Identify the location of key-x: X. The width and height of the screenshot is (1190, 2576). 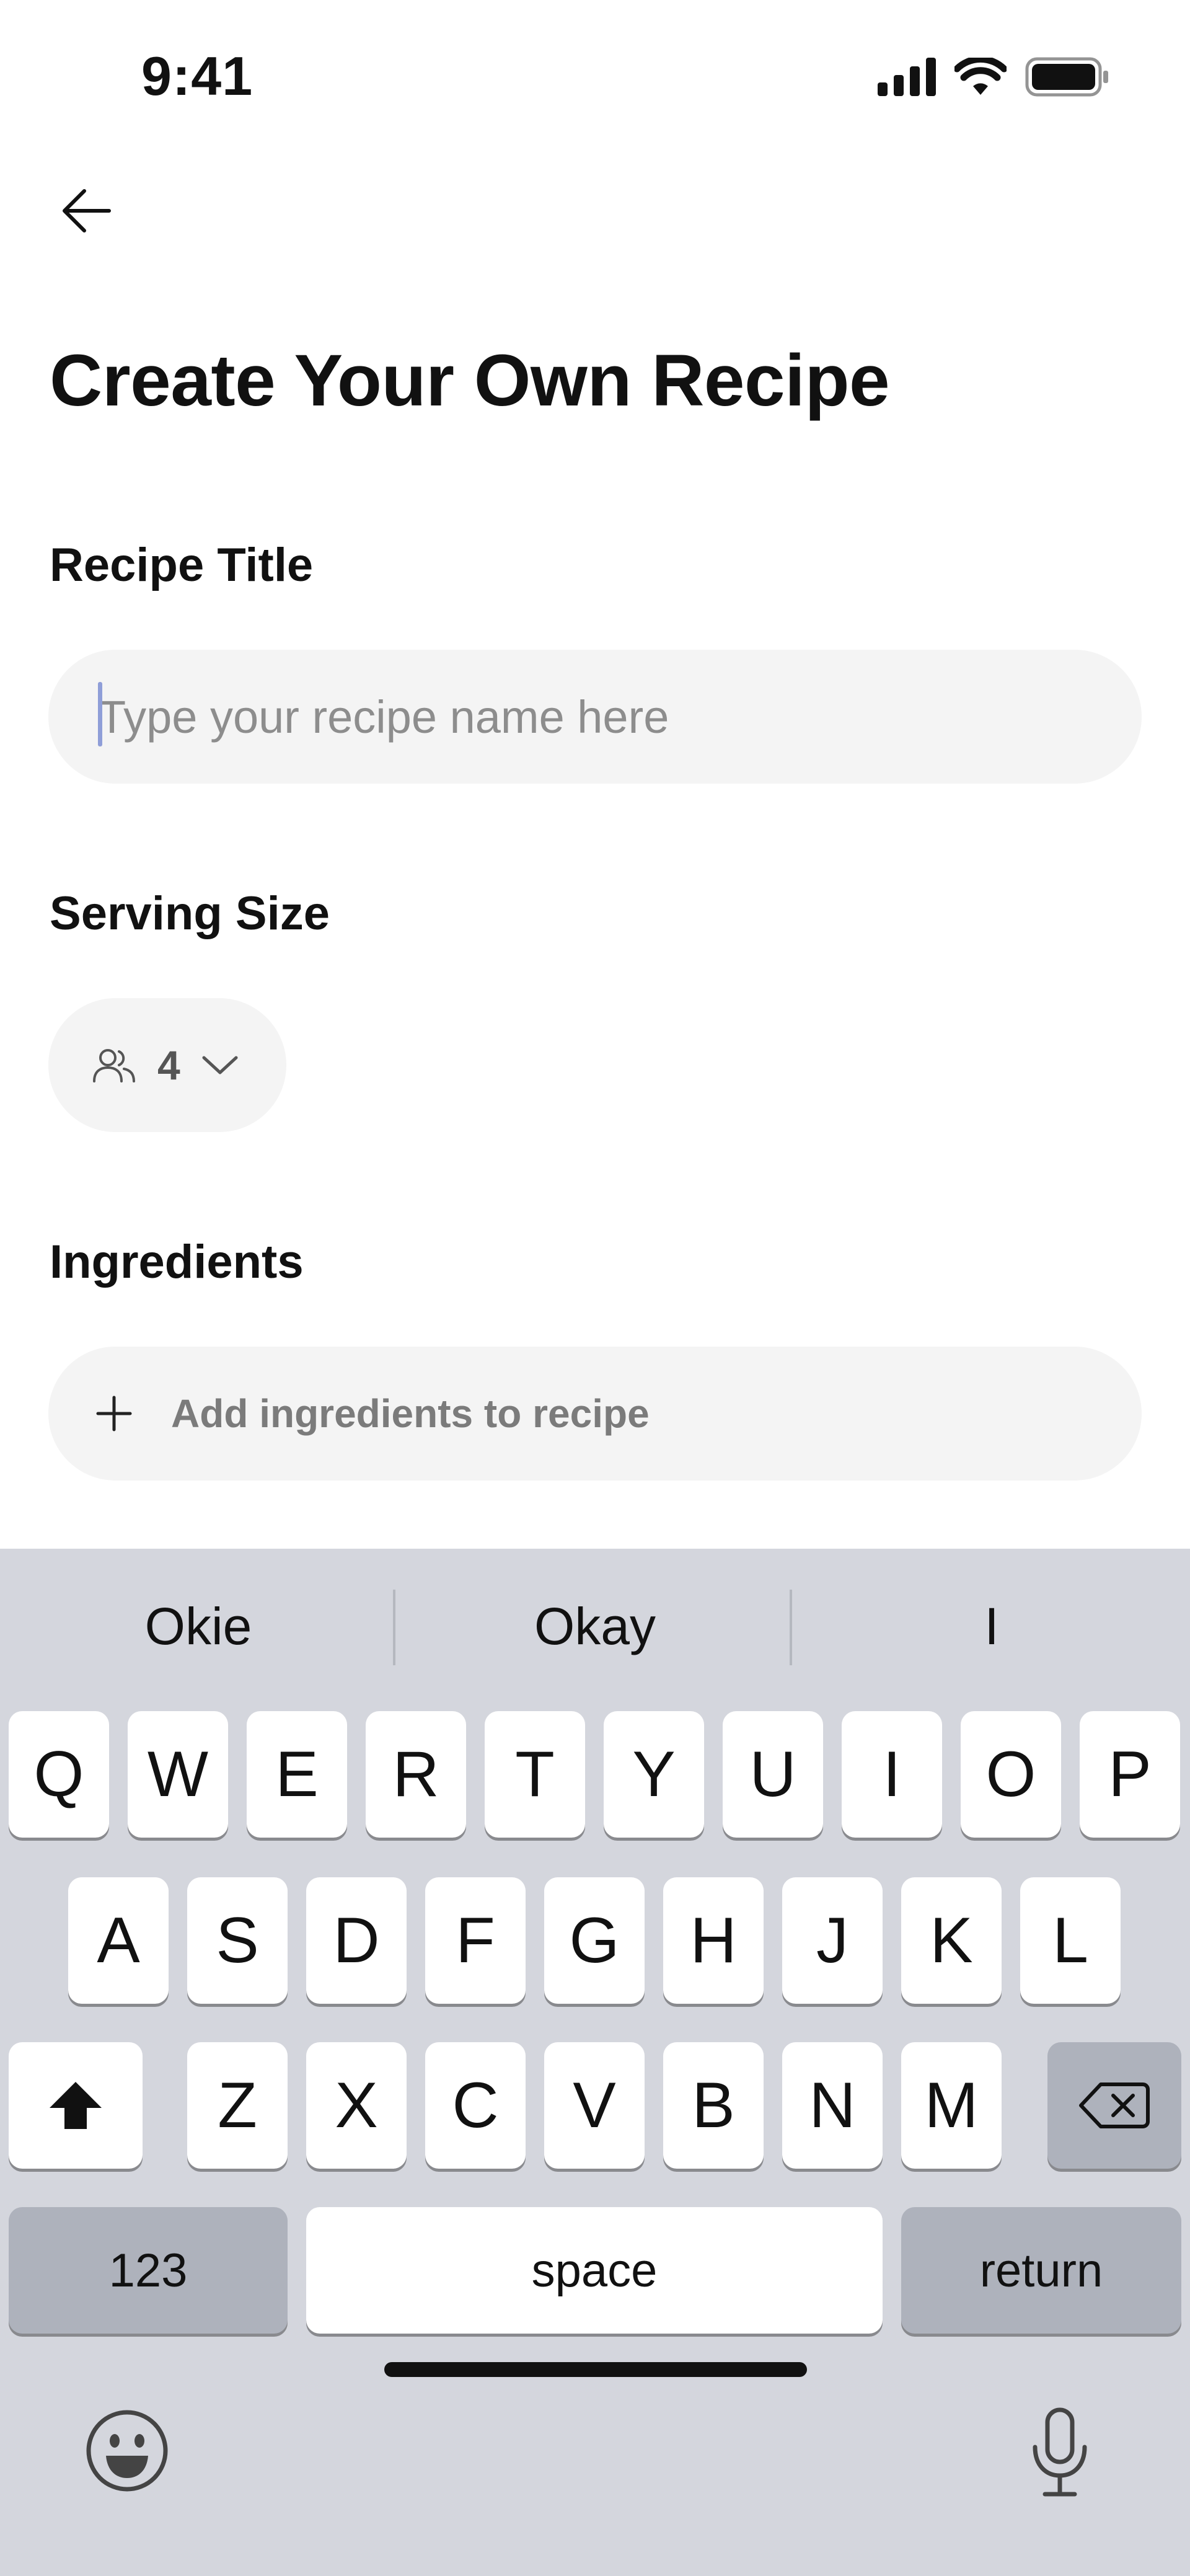
(356, 2105).